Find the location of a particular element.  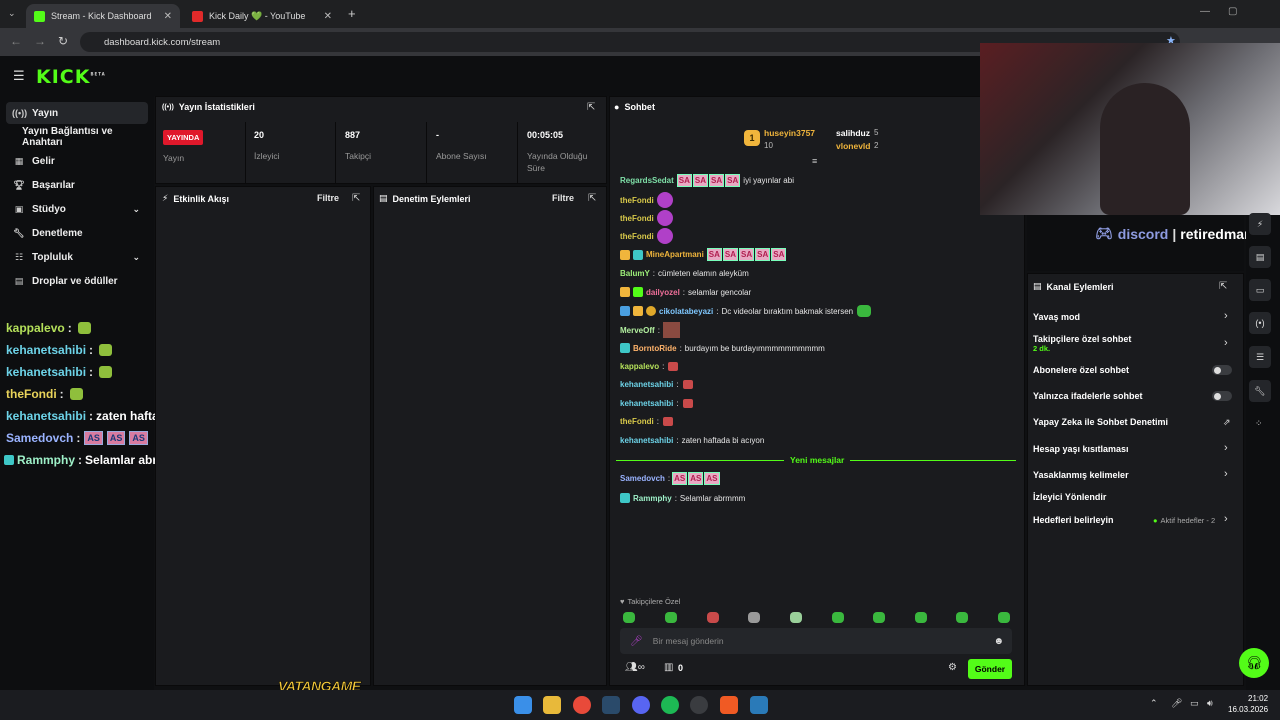

microphone-icon: 🎤︎ is located at coordinates (636, 641).